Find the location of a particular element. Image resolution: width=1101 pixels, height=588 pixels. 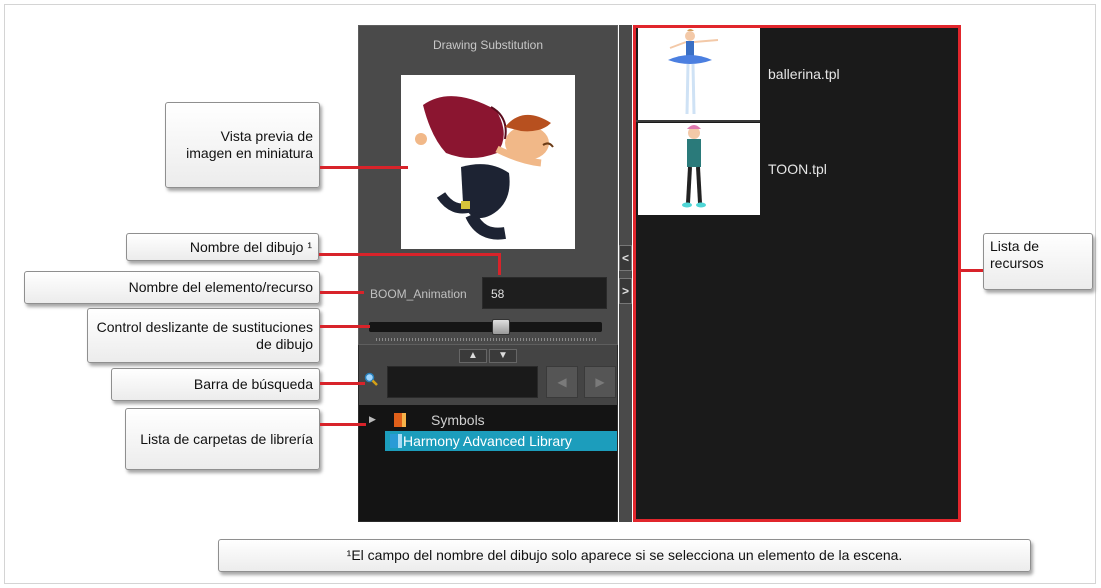

chevron-down-icon: ▼ is located at coordinates (503, 355).